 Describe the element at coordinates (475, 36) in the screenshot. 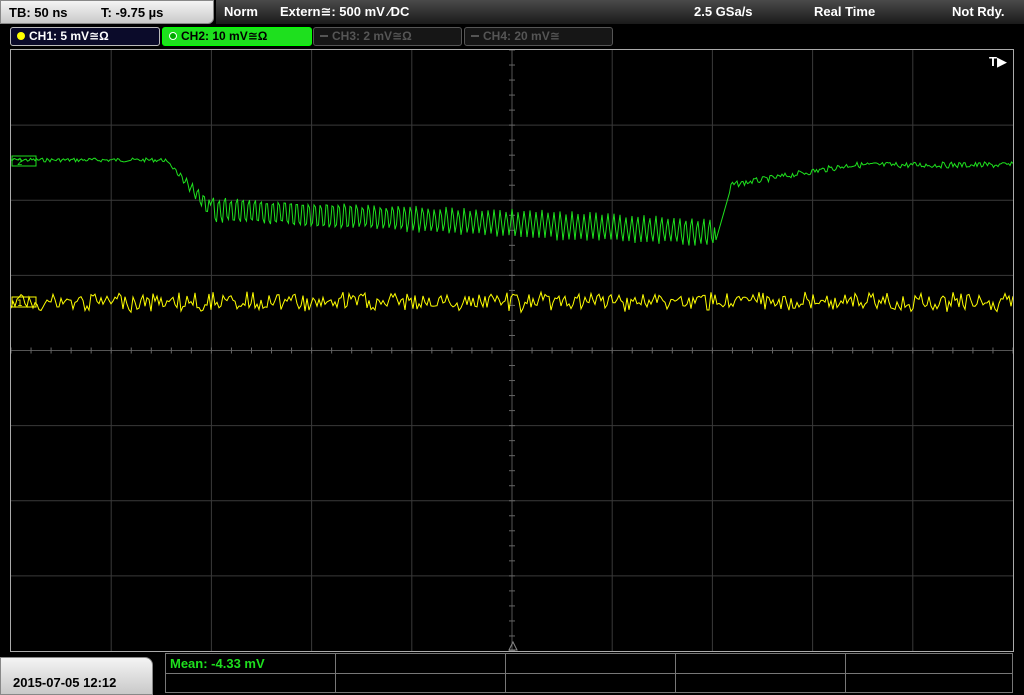

I see `ch4-off-icon` at that location.